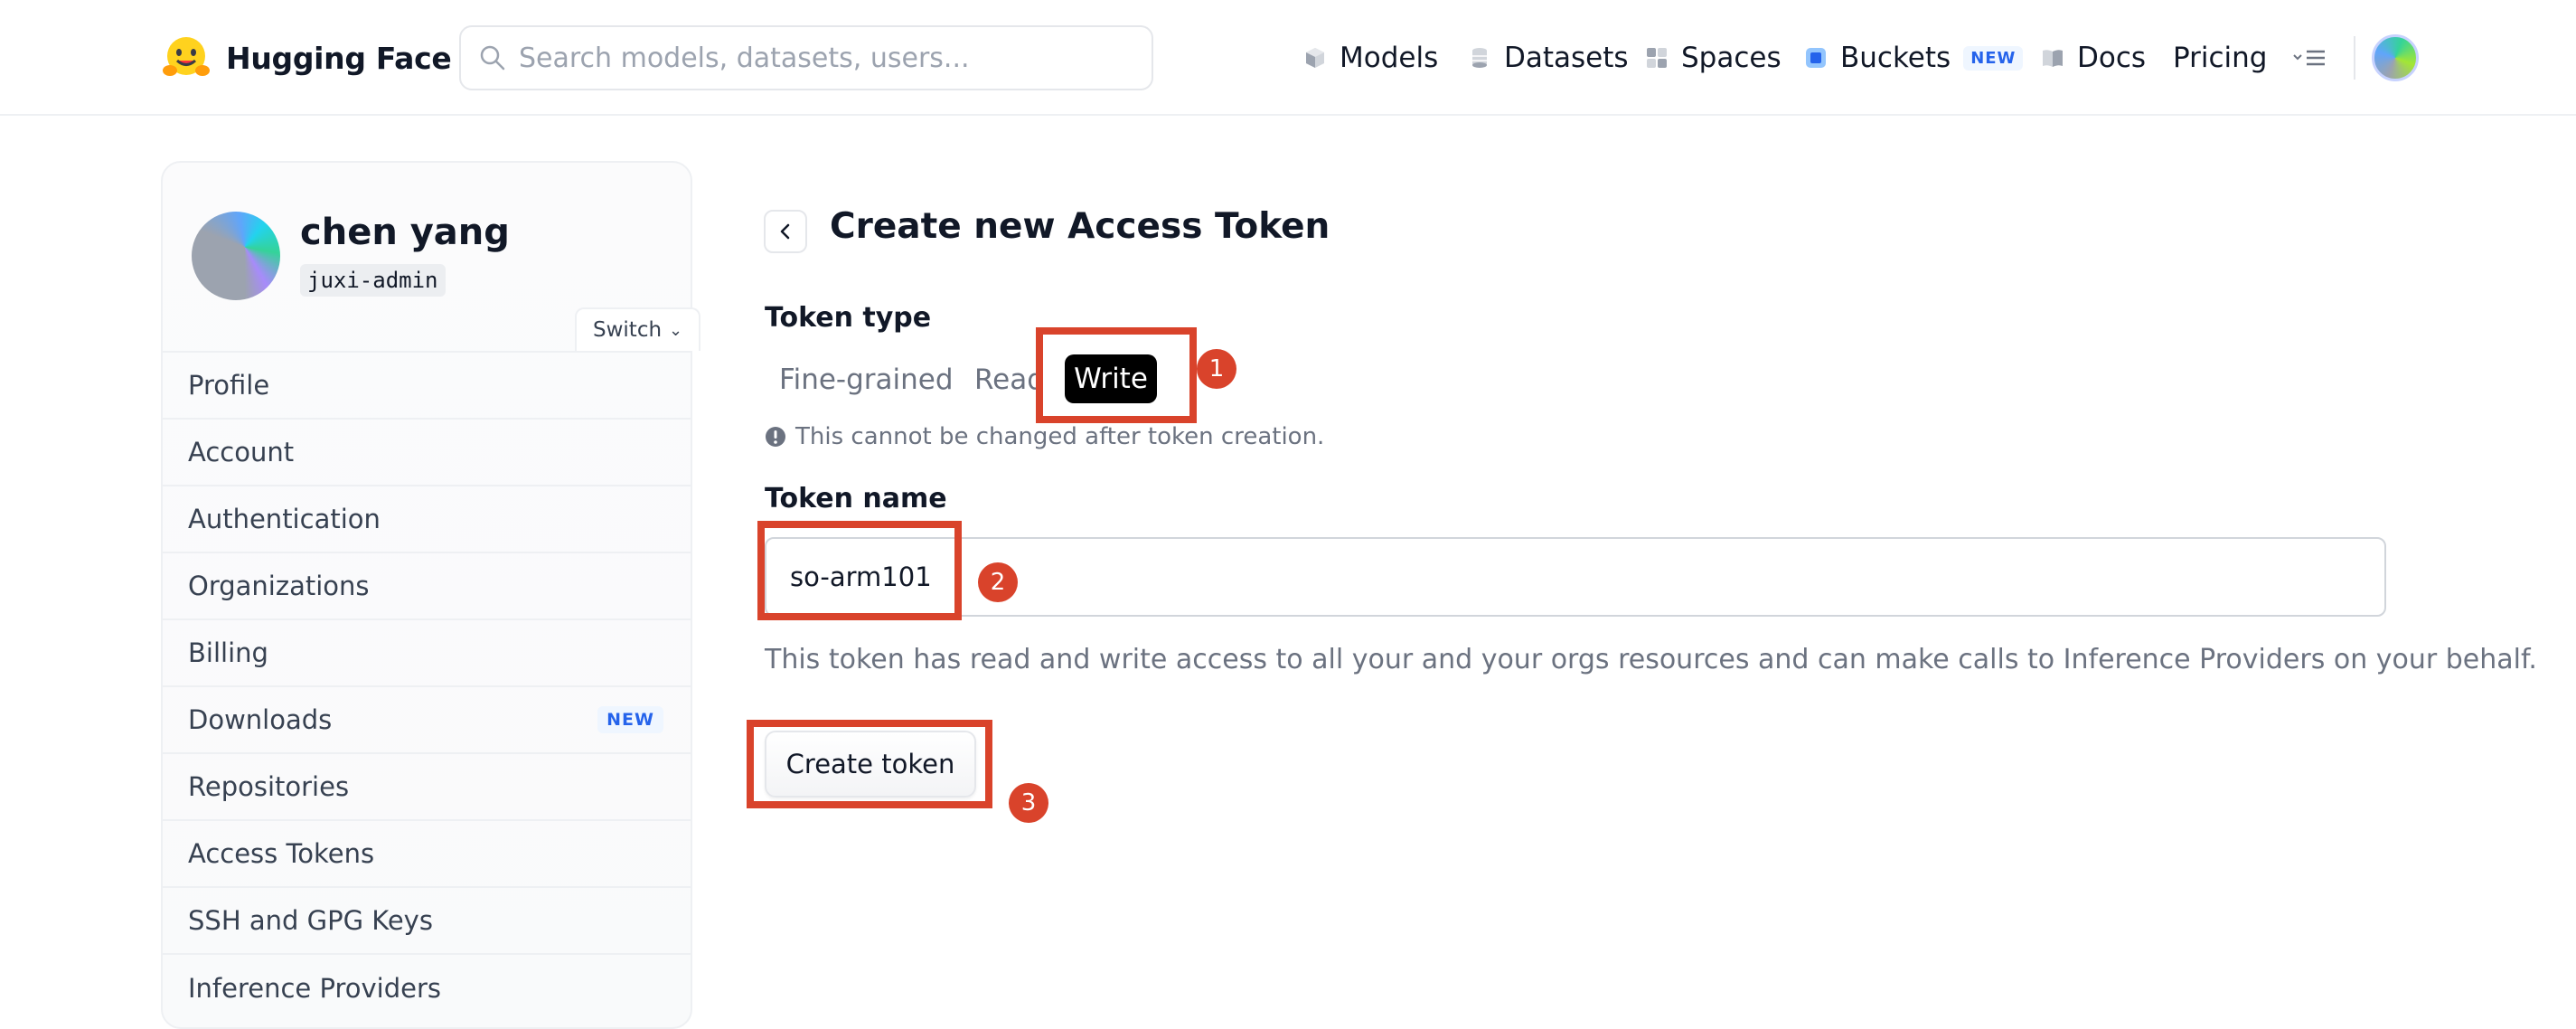 The height and width of the screenshot is (1029, 2576). I want to click on nav-spaces-label: Spaces, so click(1731, 58).